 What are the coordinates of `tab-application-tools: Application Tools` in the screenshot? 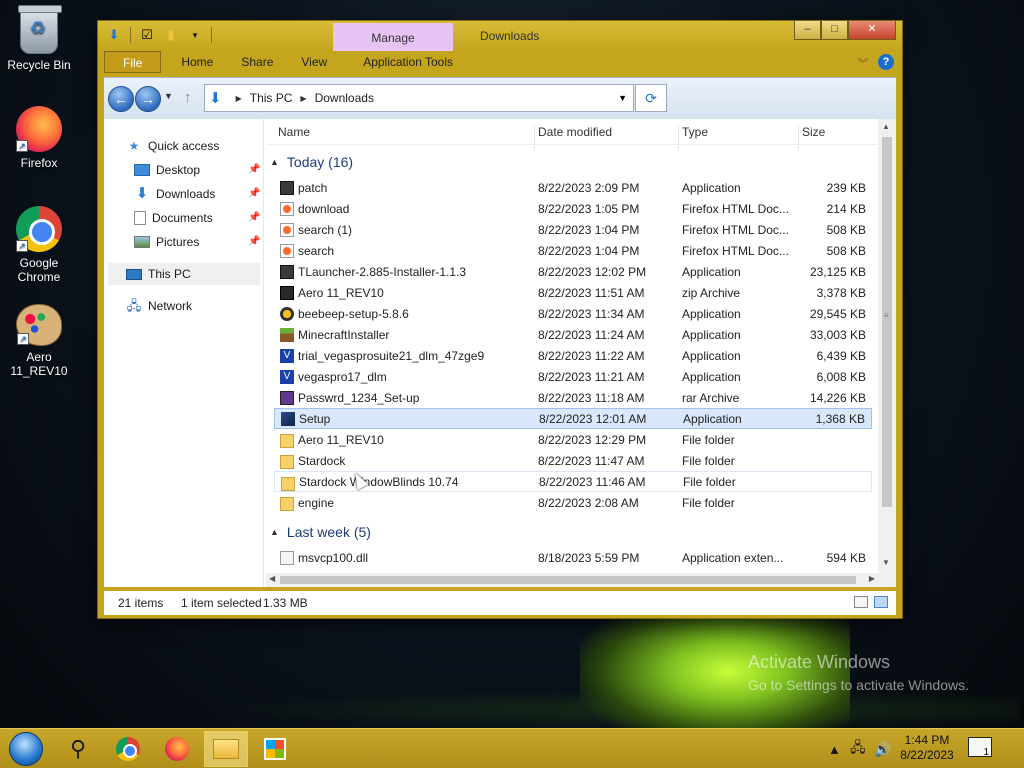 It's located at (408, 62).